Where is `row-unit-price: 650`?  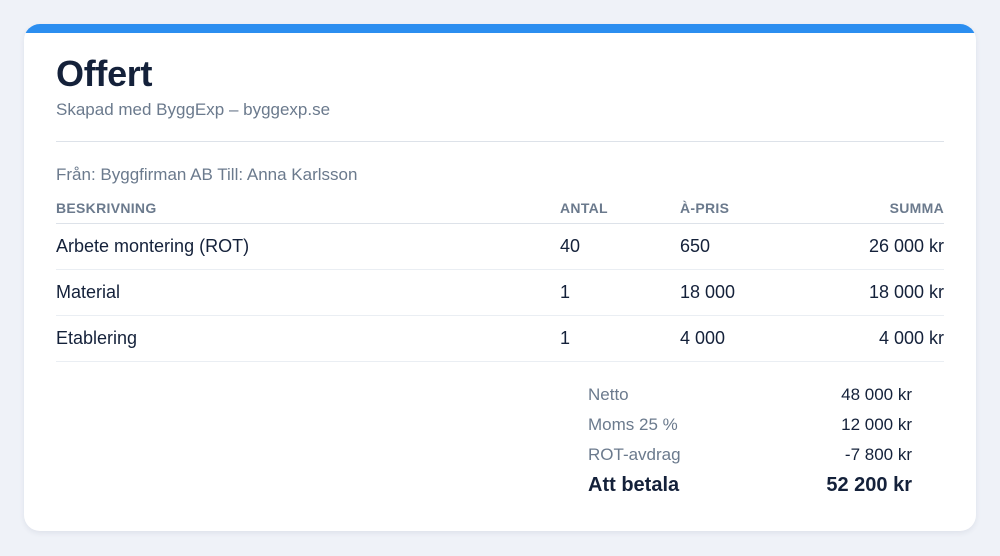
row-unit-price: 650 is located at coordinates (750, 246).